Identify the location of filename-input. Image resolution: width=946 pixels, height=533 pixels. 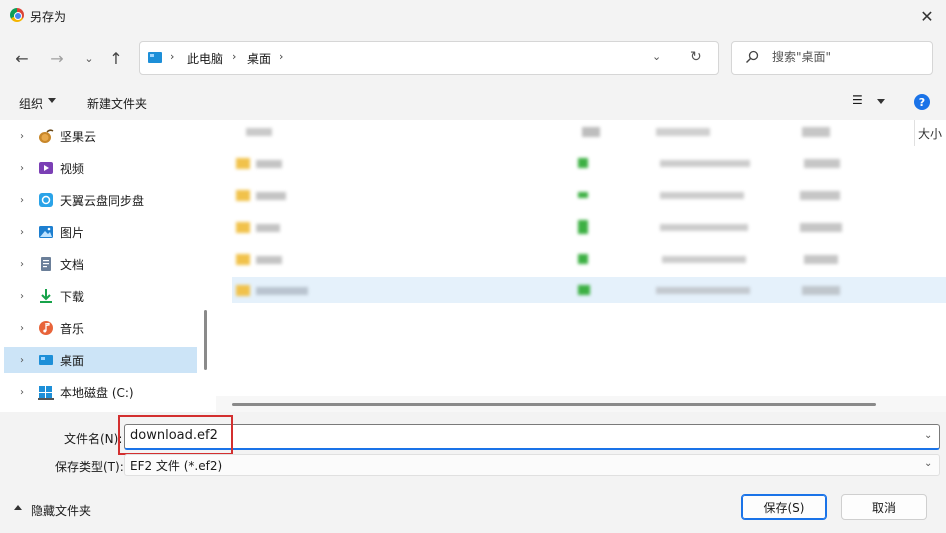
(532, 437).